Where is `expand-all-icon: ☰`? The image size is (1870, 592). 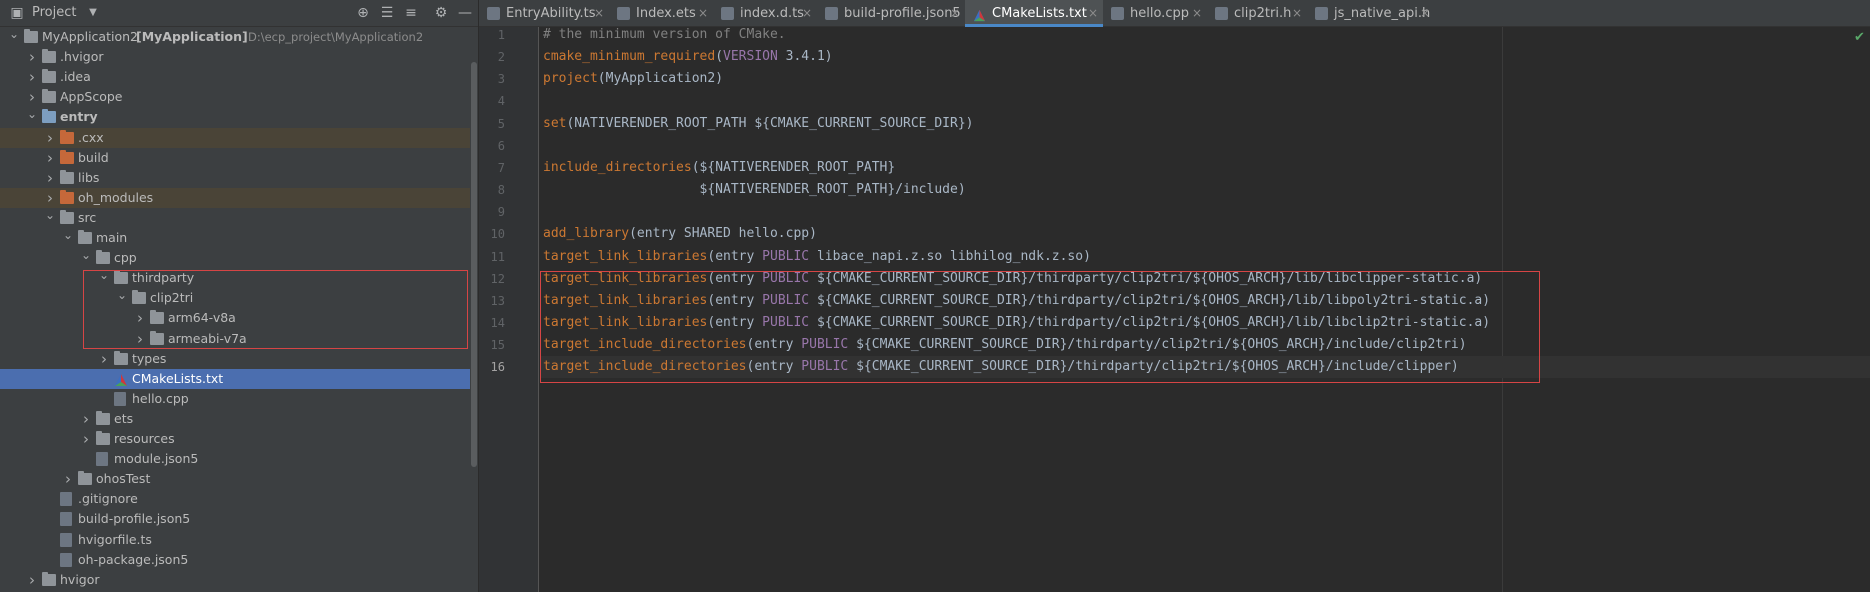 expand-all-icon: ☰ is located at coordinates (387, 13).